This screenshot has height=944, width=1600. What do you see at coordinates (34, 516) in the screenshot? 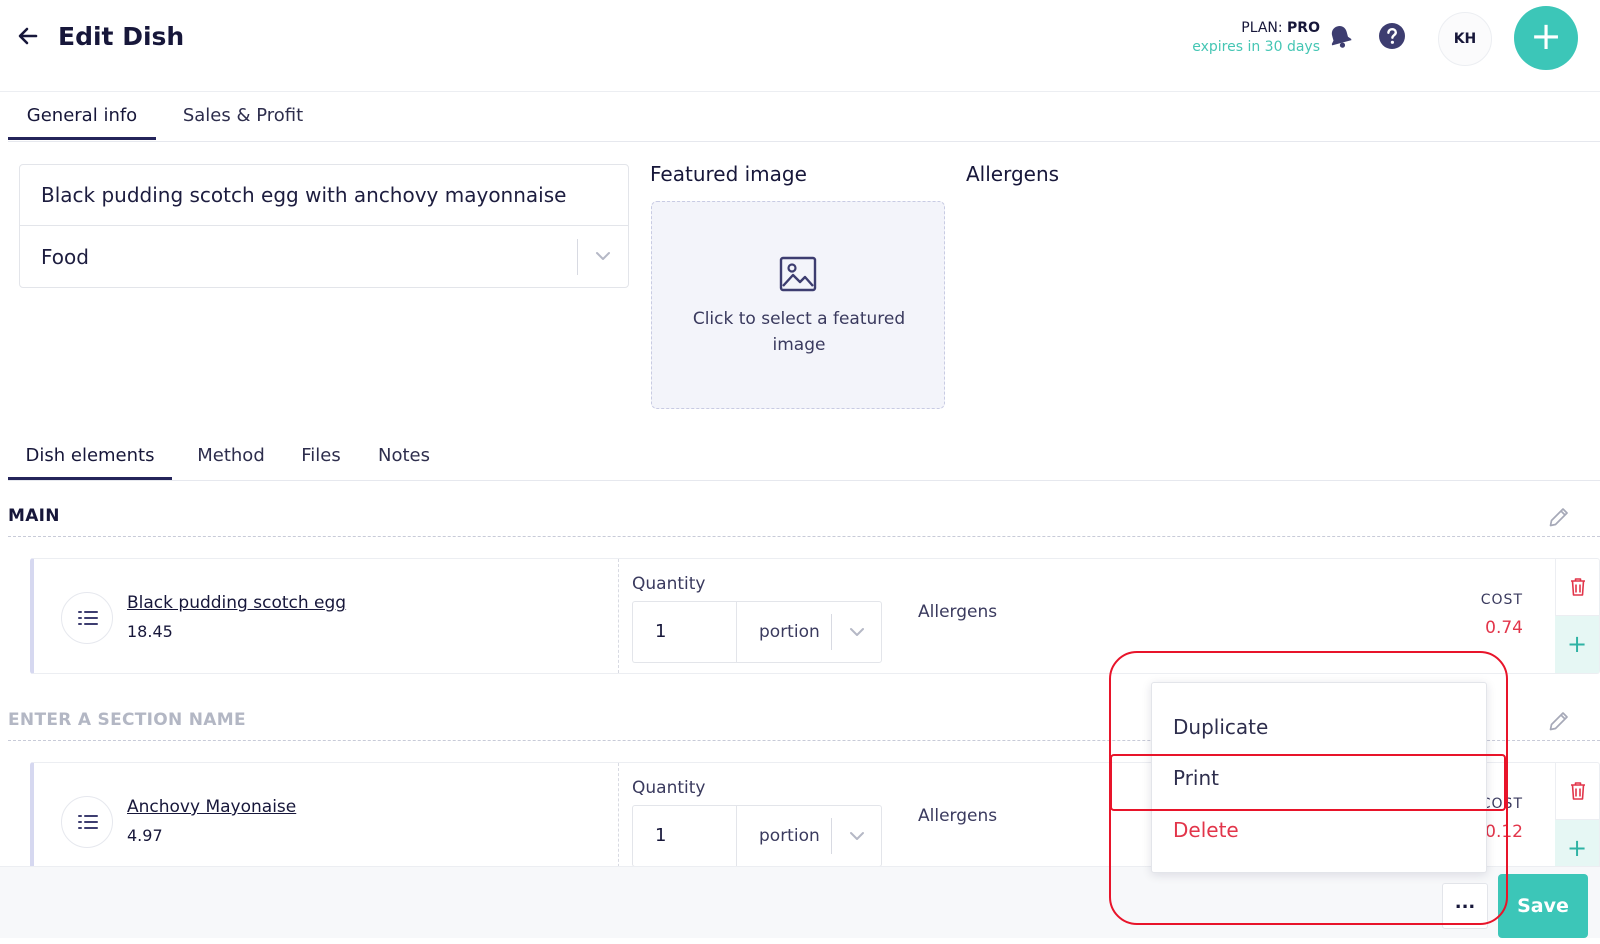
I see `section-title: MAIN` at bounding box center [34, 516].